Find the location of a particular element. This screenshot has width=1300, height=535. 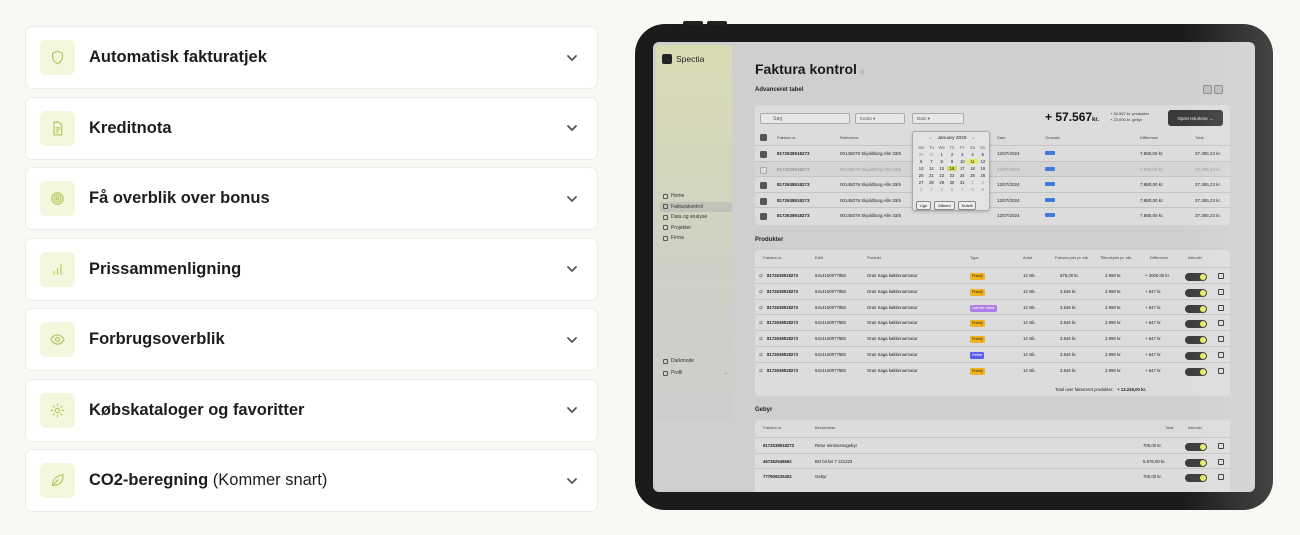

calendar-day: 22 is located at coordinates (942, 175).